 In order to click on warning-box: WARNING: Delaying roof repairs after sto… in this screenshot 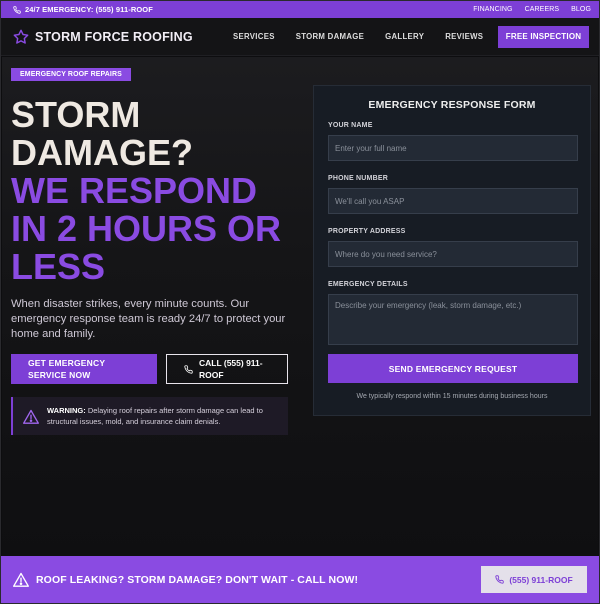, I will do `click(149, 416)`.